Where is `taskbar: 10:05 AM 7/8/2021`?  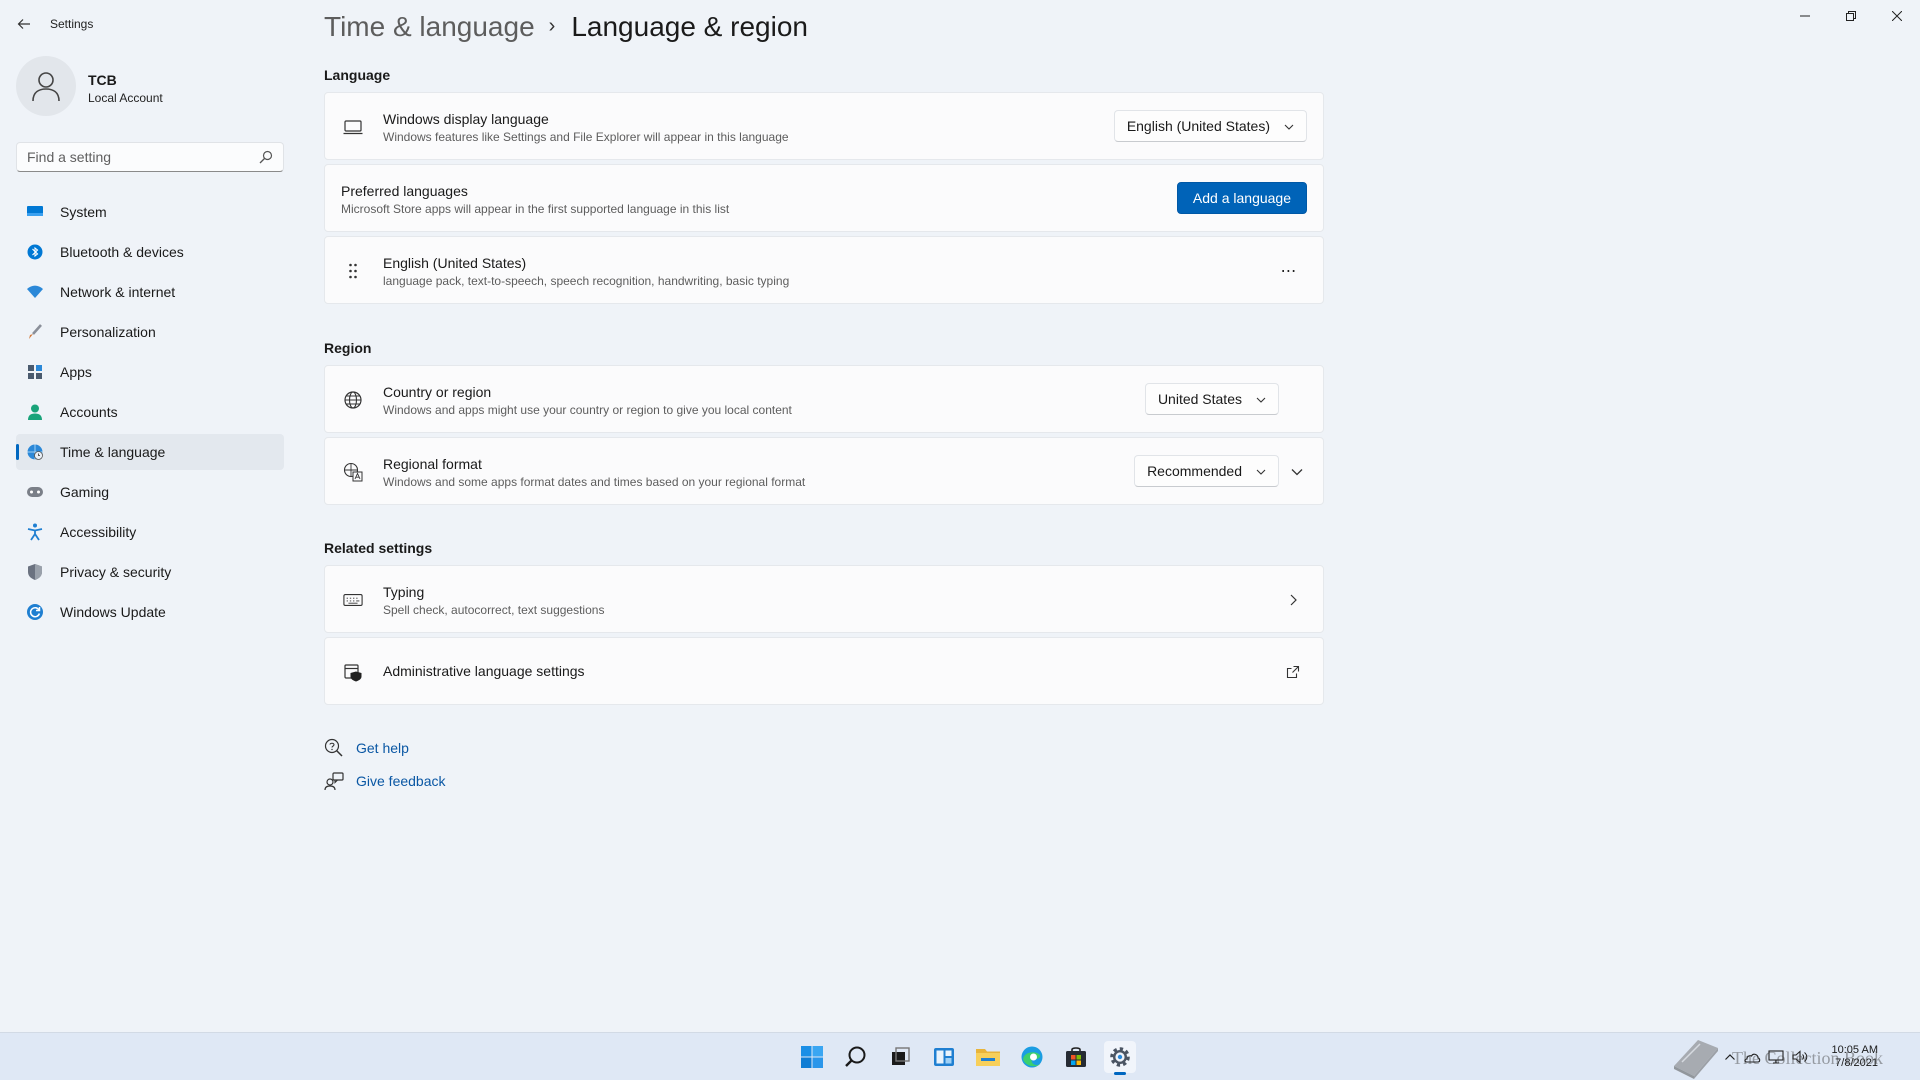
taskbar: 10:05 AM 7/8/2021 is located at coordinates (960, 1056).